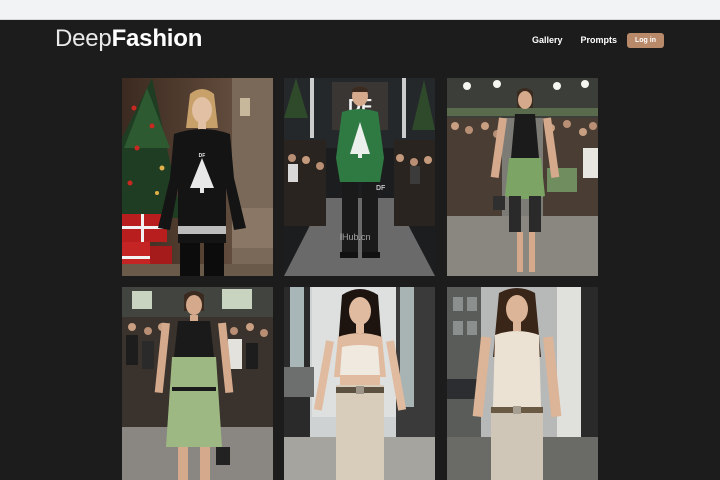 This screenshot has width=720, height=480. I want to click on logo-bold-text: Fashion, so click(157, 38).